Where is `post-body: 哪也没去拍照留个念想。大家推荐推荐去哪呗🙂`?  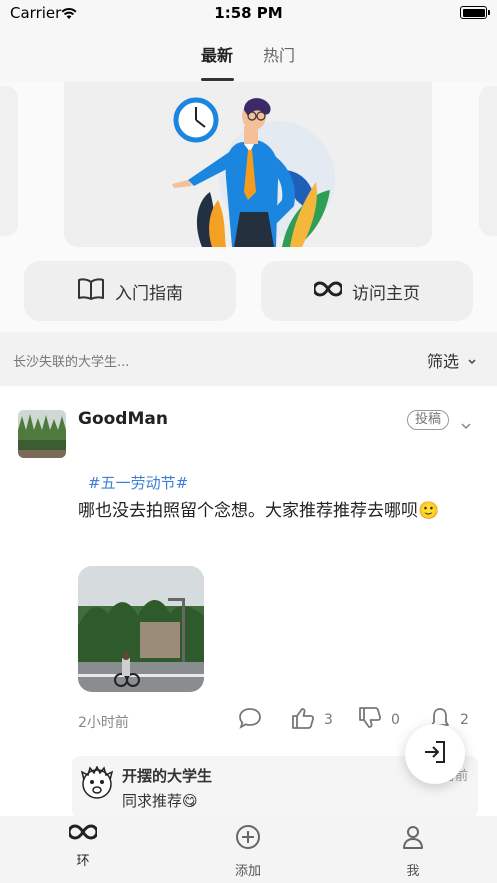 post-body: 哪也没去拍照留个念想。大家推荐推荐去哪呗🙂 is located at coordinates (259, 511).